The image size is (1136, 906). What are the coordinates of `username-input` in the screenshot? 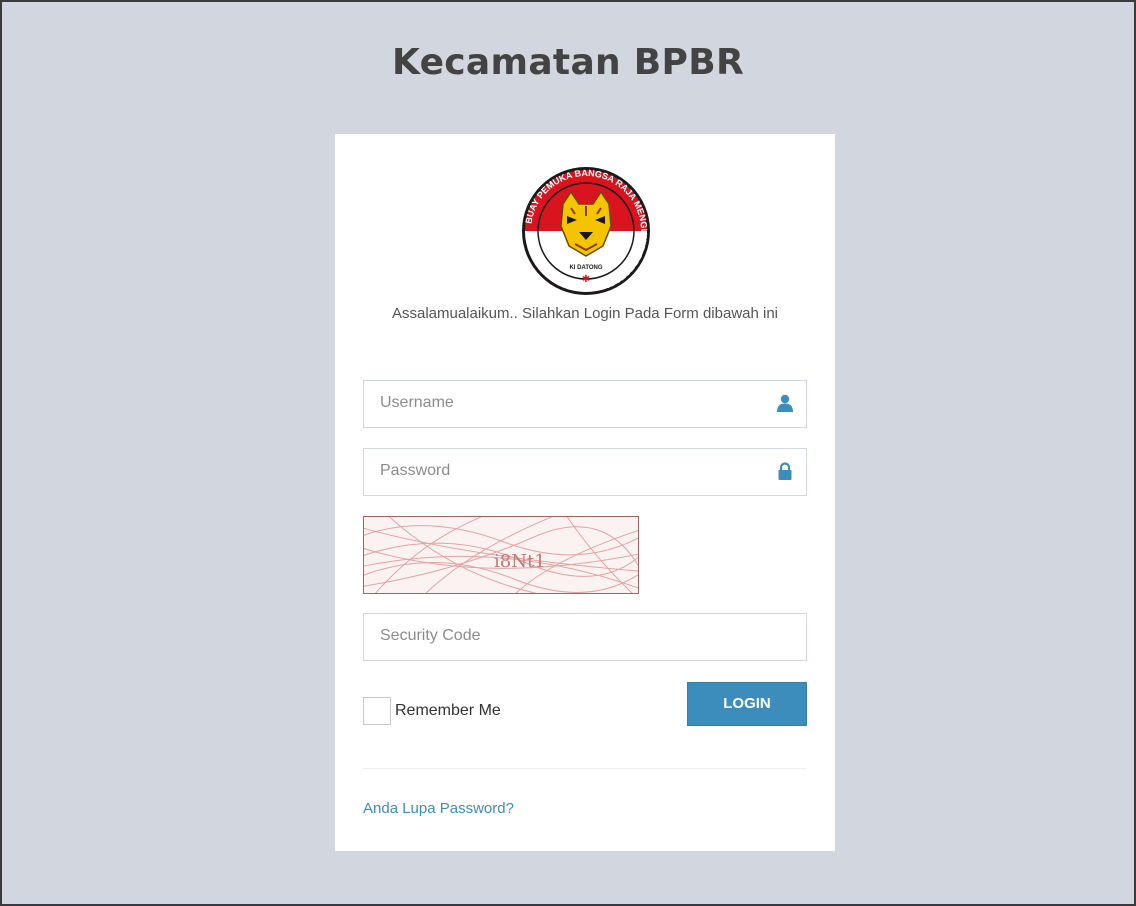 It's located at (562, 403).